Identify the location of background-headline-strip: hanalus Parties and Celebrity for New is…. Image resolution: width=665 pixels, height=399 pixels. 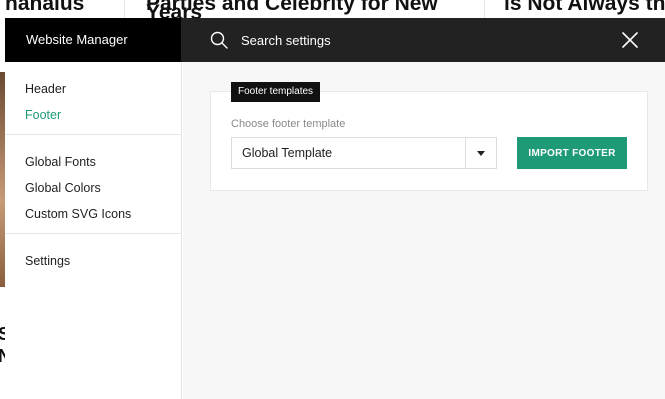
(332, 9).